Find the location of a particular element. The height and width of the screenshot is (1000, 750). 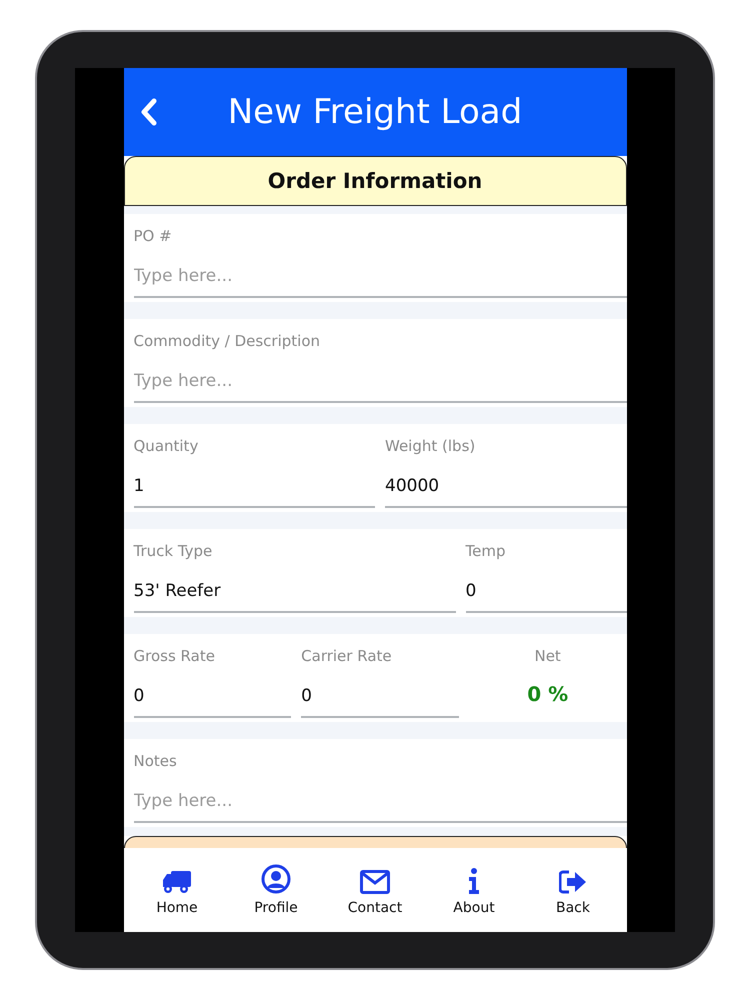

sign-out-icon is located at coordinates (573, 882).